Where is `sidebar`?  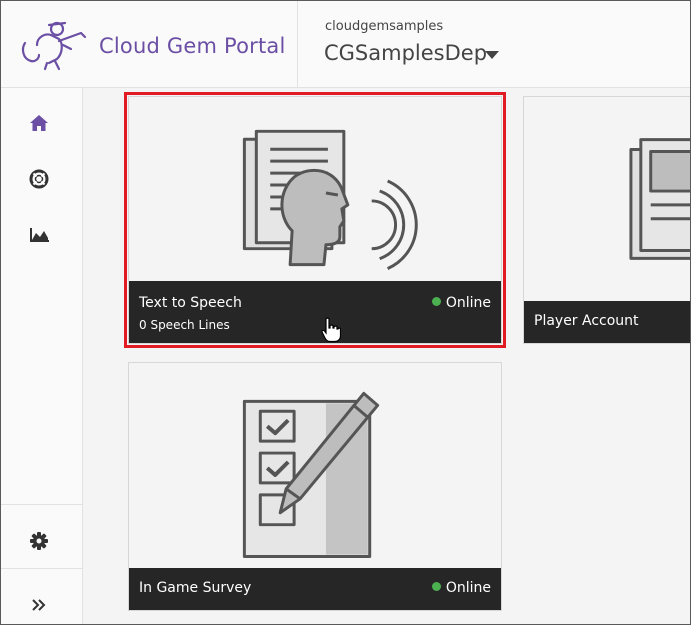 sidebar is located at coordinates (42, 356).